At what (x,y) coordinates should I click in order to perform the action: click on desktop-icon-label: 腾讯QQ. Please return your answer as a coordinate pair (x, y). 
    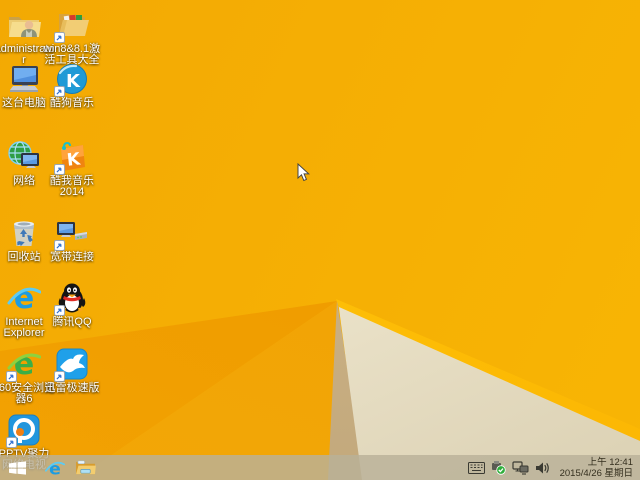
    Looking at the image, I should click on (72, 322).